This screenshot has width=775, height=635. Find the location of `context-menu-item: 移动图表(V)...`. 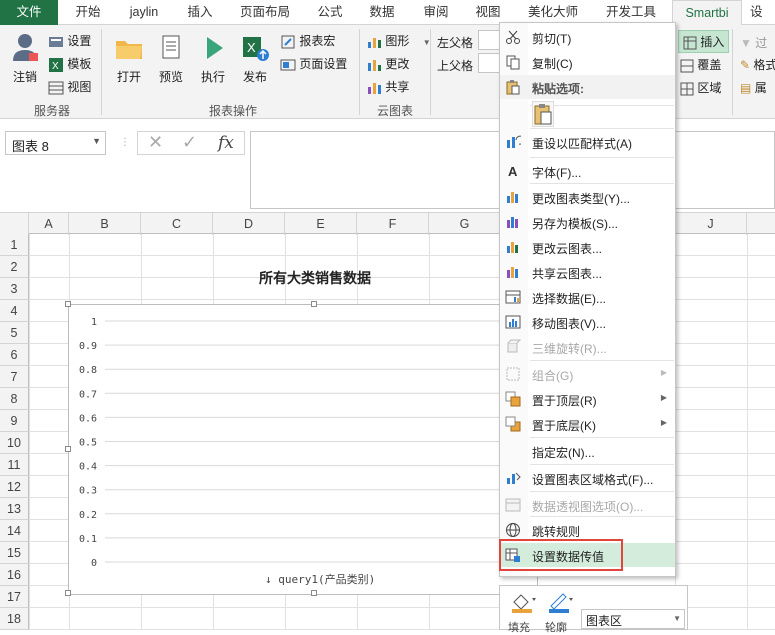

context-menu-item: 移动图表(V)... is located at coordinates (587, 322).